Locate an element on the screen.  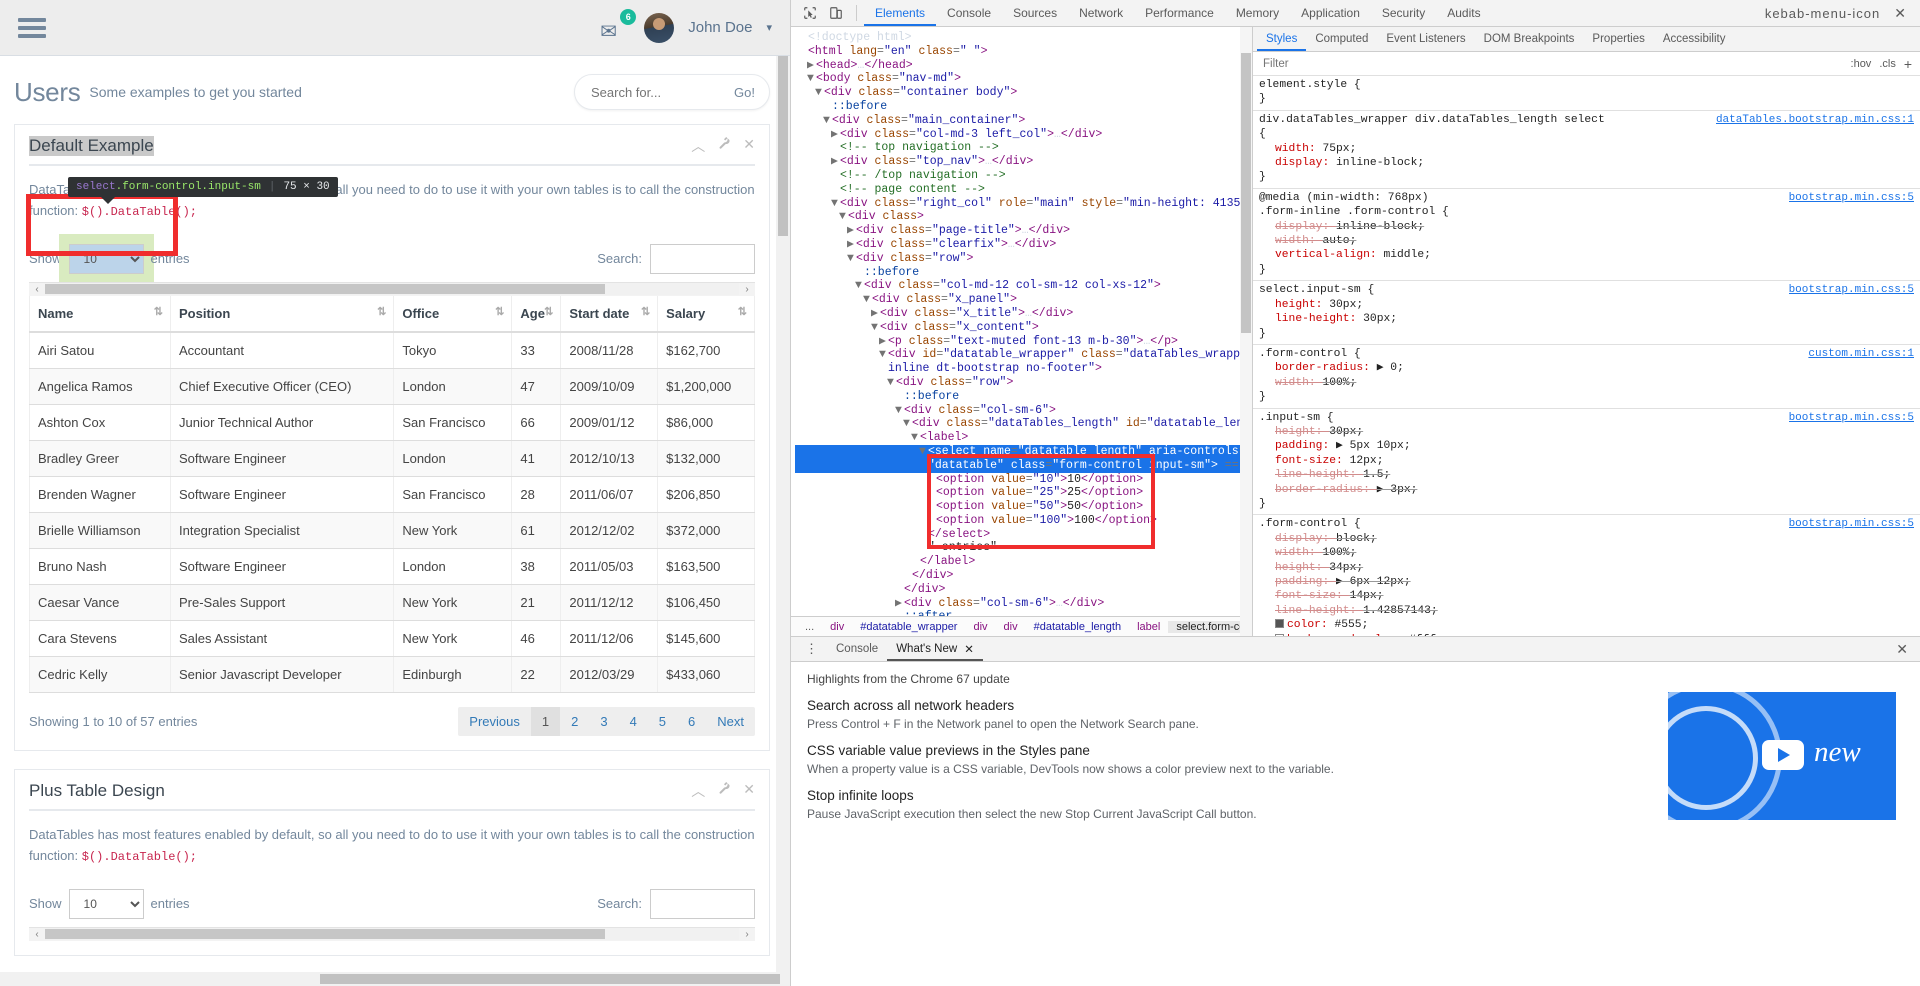
settings-icon is located at coordinates (724, 791).